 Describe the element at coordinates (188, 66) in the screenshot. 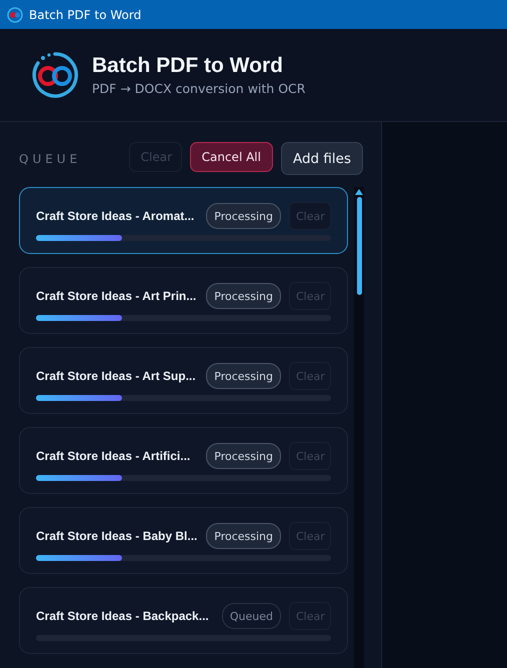

I see `app-title: Batch PDF to Word` at that location.